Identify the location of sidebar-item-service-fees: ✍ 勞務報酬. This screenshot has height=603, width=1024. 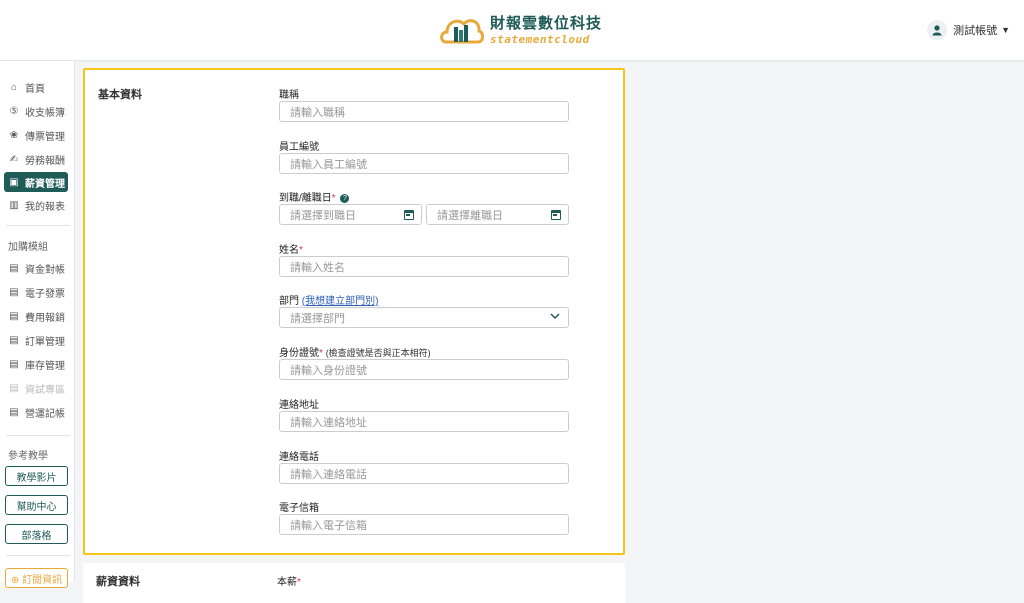
(36, 159).